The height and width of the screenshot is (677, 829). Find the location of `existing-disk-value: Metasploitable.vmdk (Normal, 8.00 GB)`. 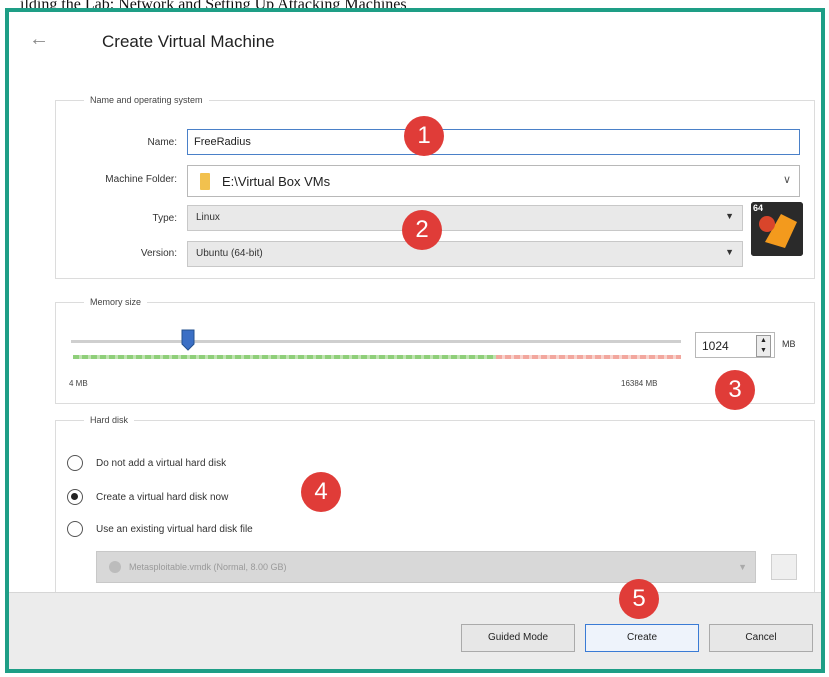

existing-disk-value: Metasploitable.vmdk (Normal, 8.00 GB) is located at coordinates (208, 567).